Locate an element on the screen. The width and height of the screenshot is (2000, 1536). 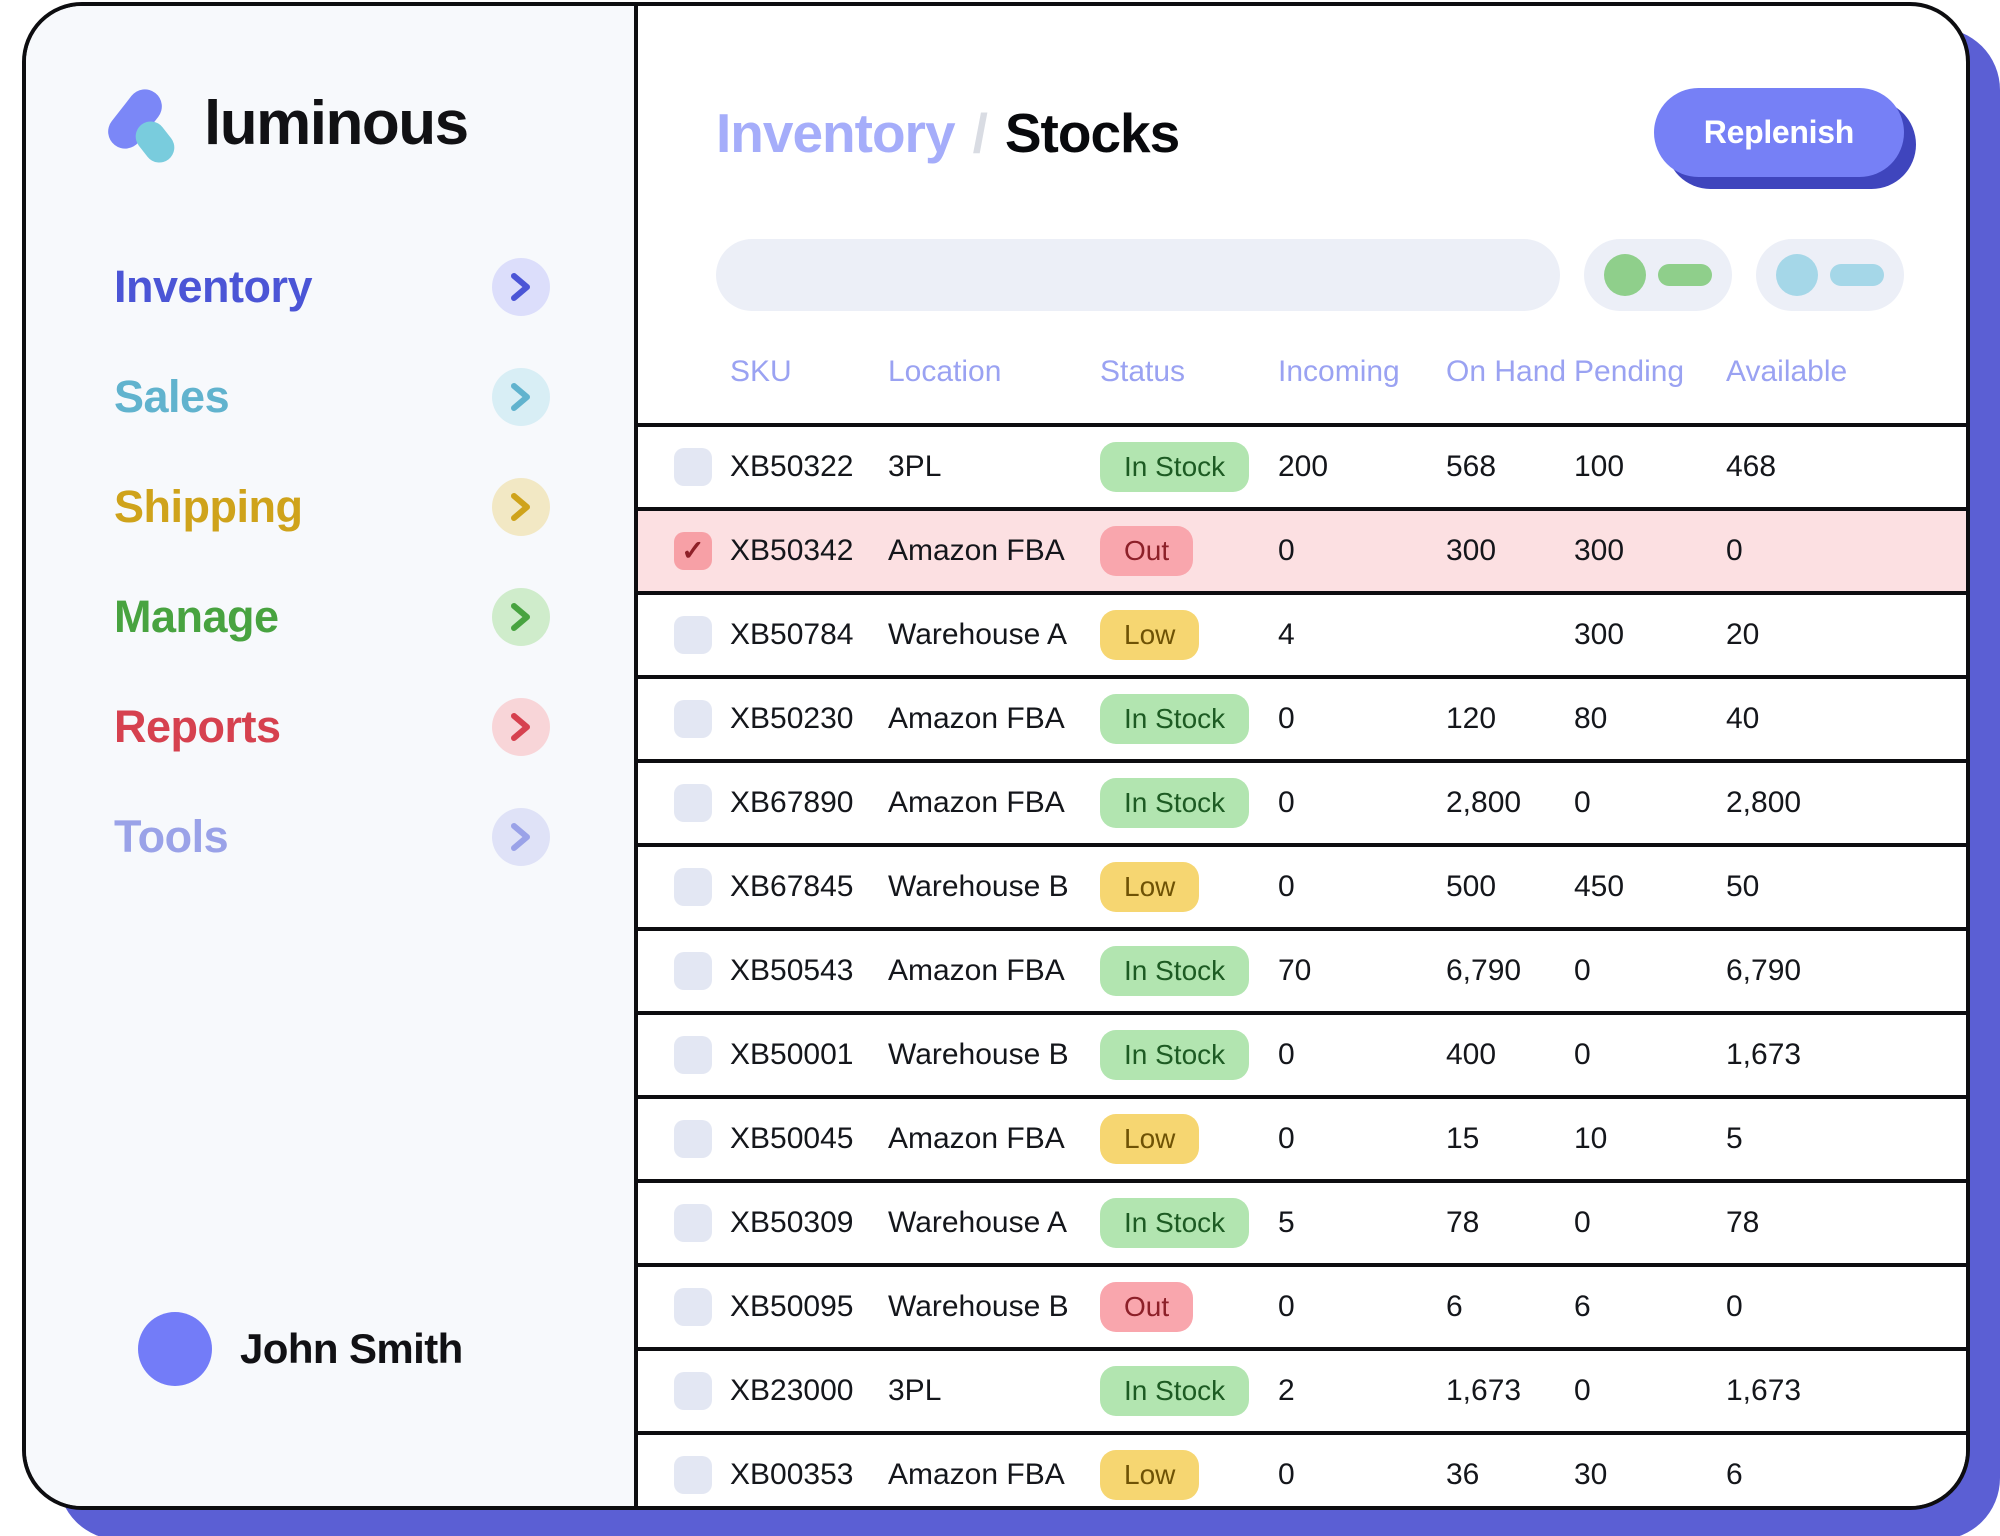
status-badge: Low is located at coordinates (1150, 1139).